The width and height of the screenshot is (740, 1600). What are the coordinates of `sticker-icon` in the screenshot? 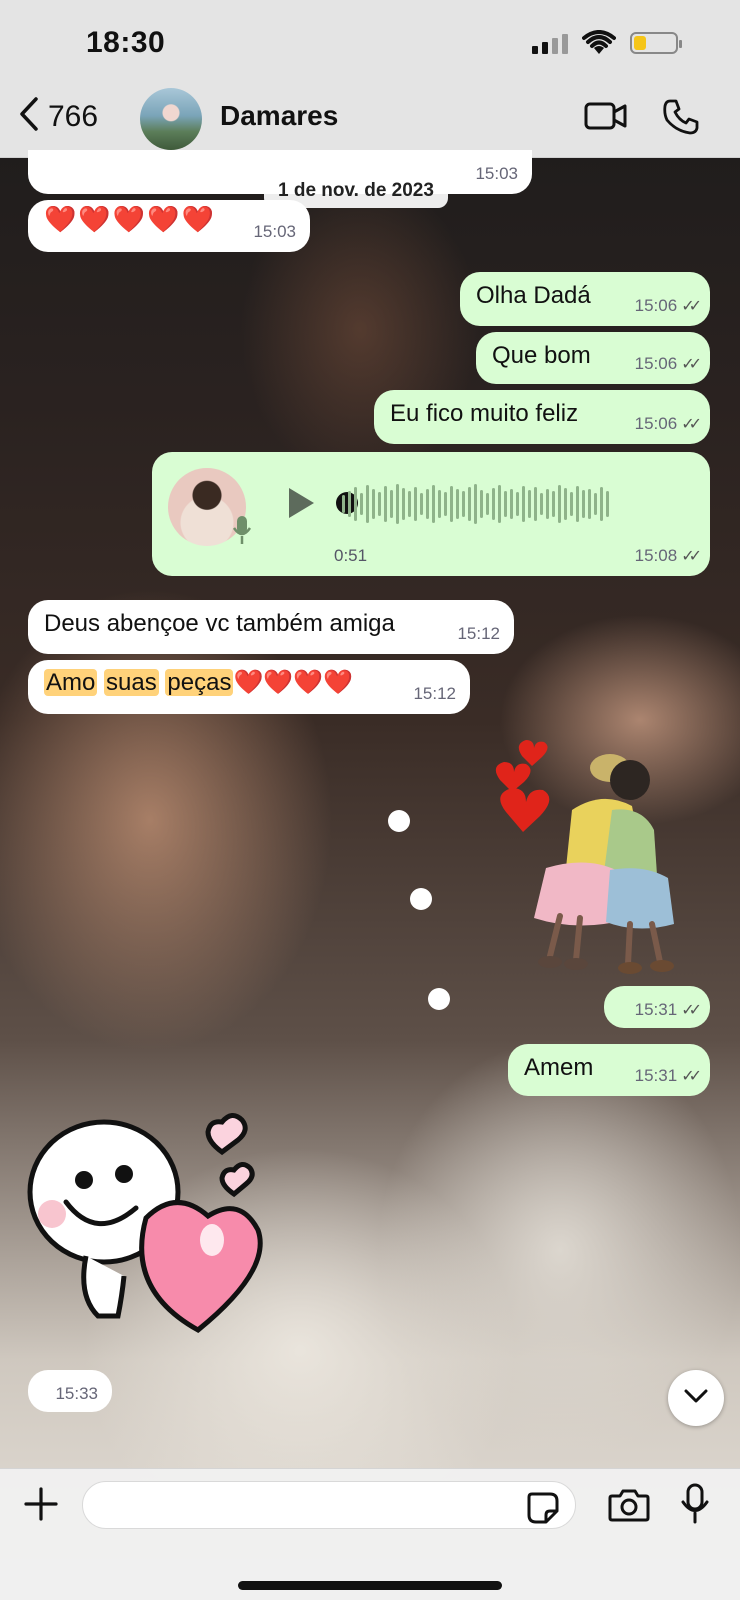 It's located at (543, 1510).